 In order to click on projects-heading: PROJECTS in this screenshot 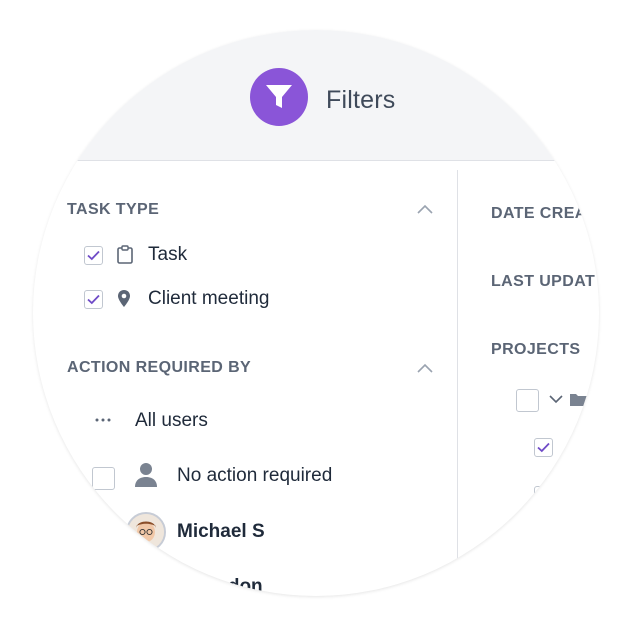, I will do `click(536, 349)`.